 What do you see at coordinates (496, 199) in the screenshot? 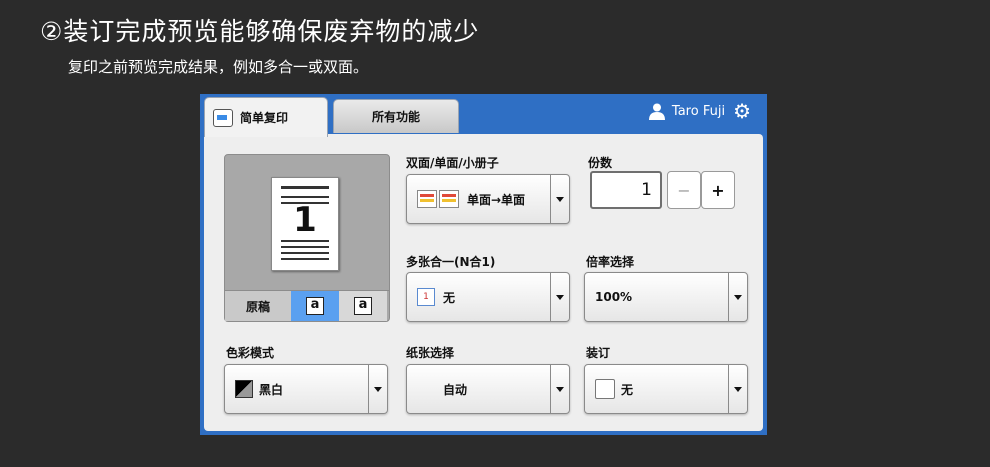
I see `duplex-value: 单面→单面` at bounding box center [496, 199].